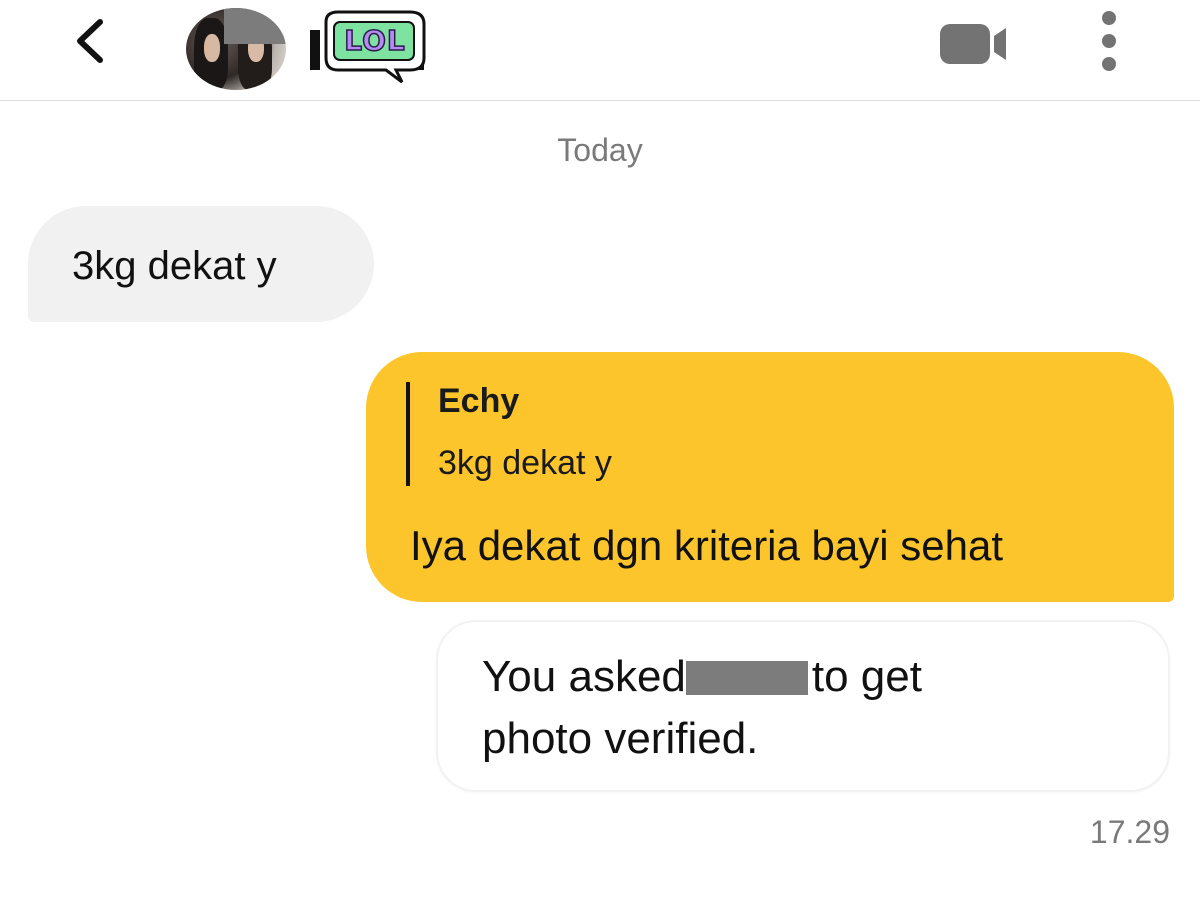  I want to click on incoming-message-text: 3kg dekat y, so click(174, 266).